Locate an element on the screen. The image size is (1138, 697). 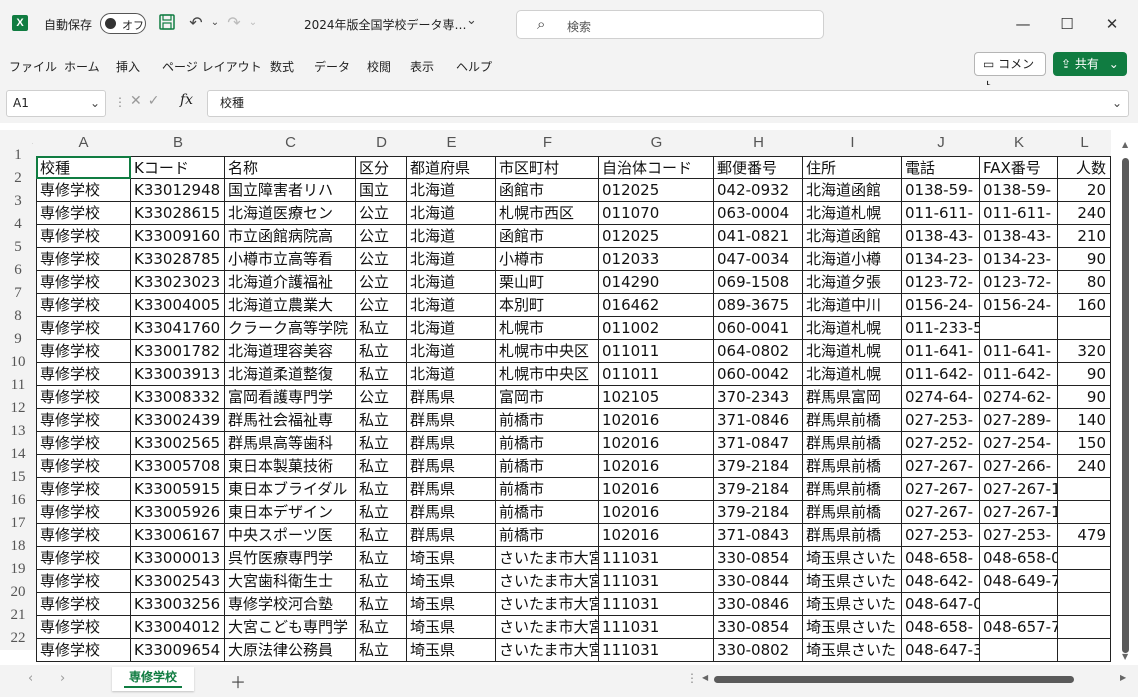
column-header-g: G is located at coordinates (656, 143).